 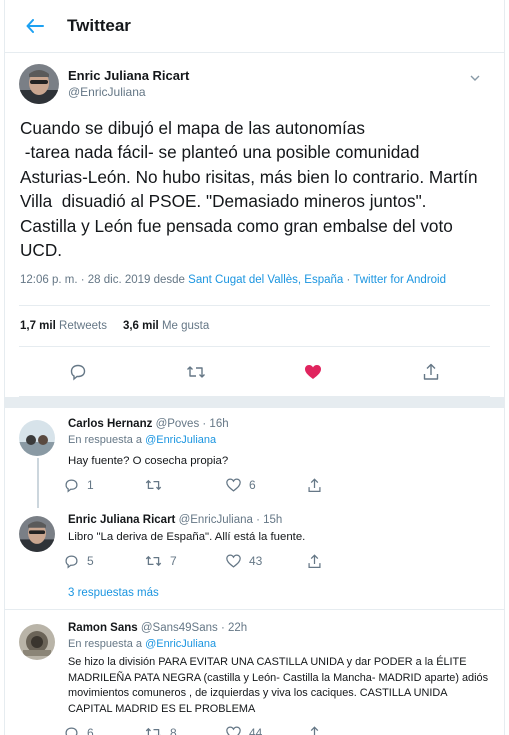 I want to click on reply-actions: 1 6, so click(x=277, y=485).